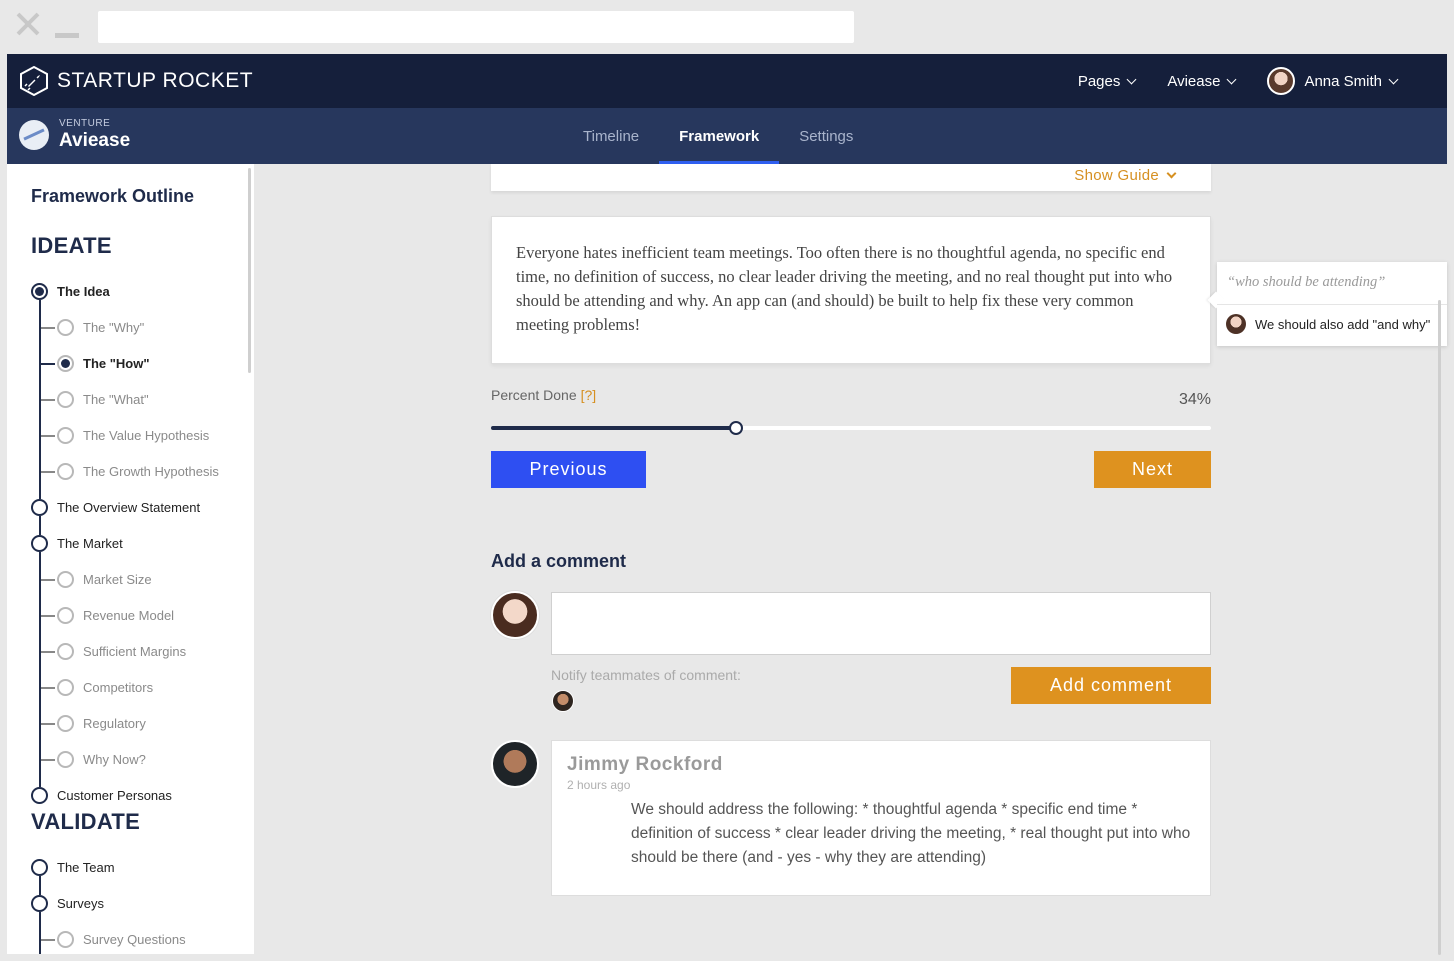 This screenshot has width=1454, height=961. I want to click on brand-logo: STARTUP ROCKET, so click(136, 81).